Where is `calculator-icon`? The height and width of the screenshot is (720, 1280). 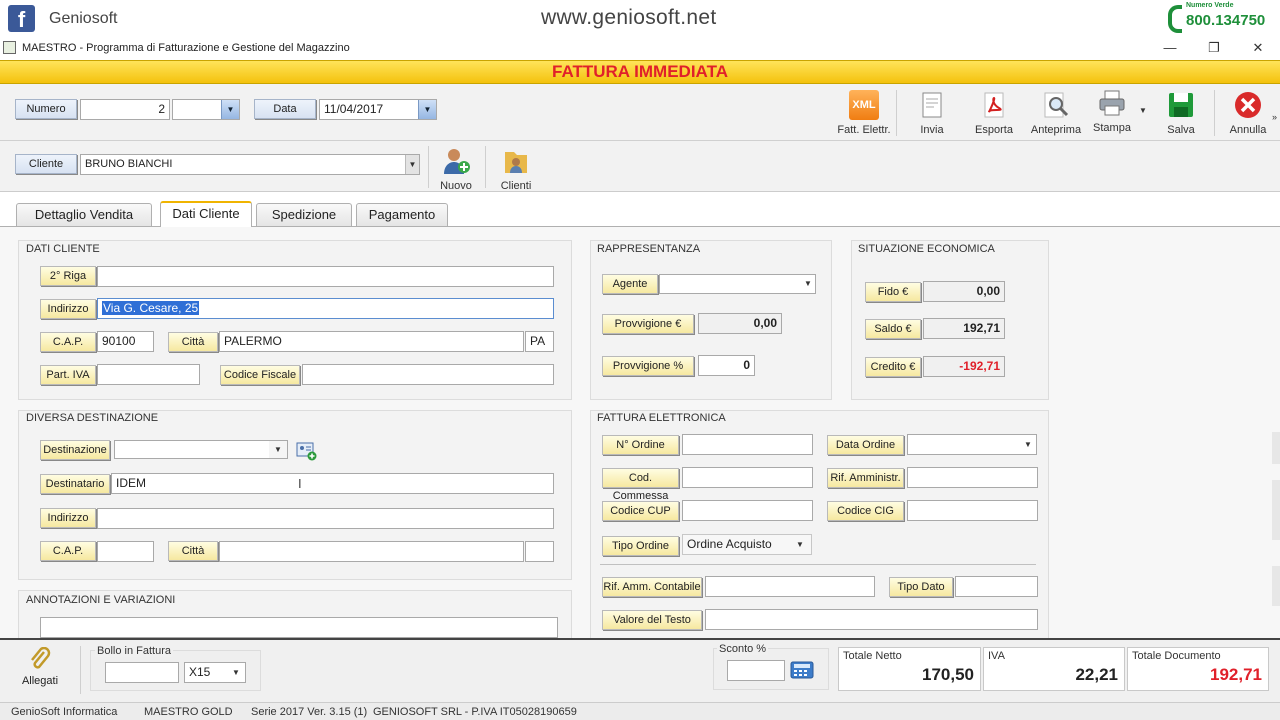 calculator-icon is located at coordinates (802, 670).